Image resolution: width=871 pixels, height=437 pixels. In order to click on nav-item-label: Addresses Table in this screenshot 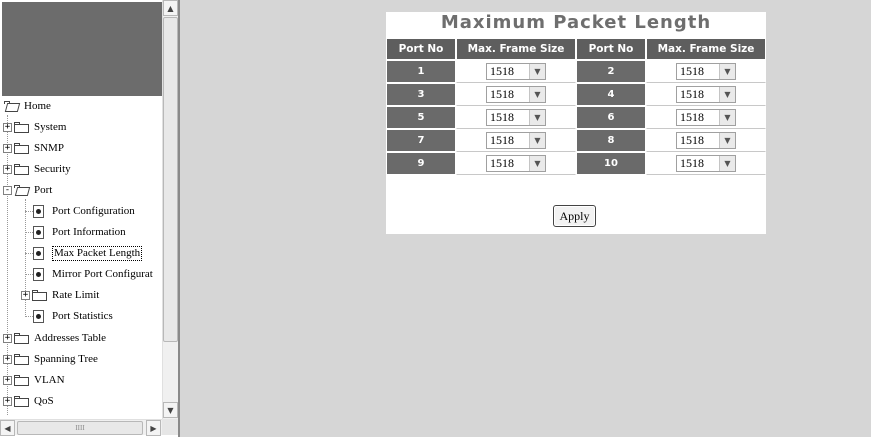, I will do `click(70, 338)`.